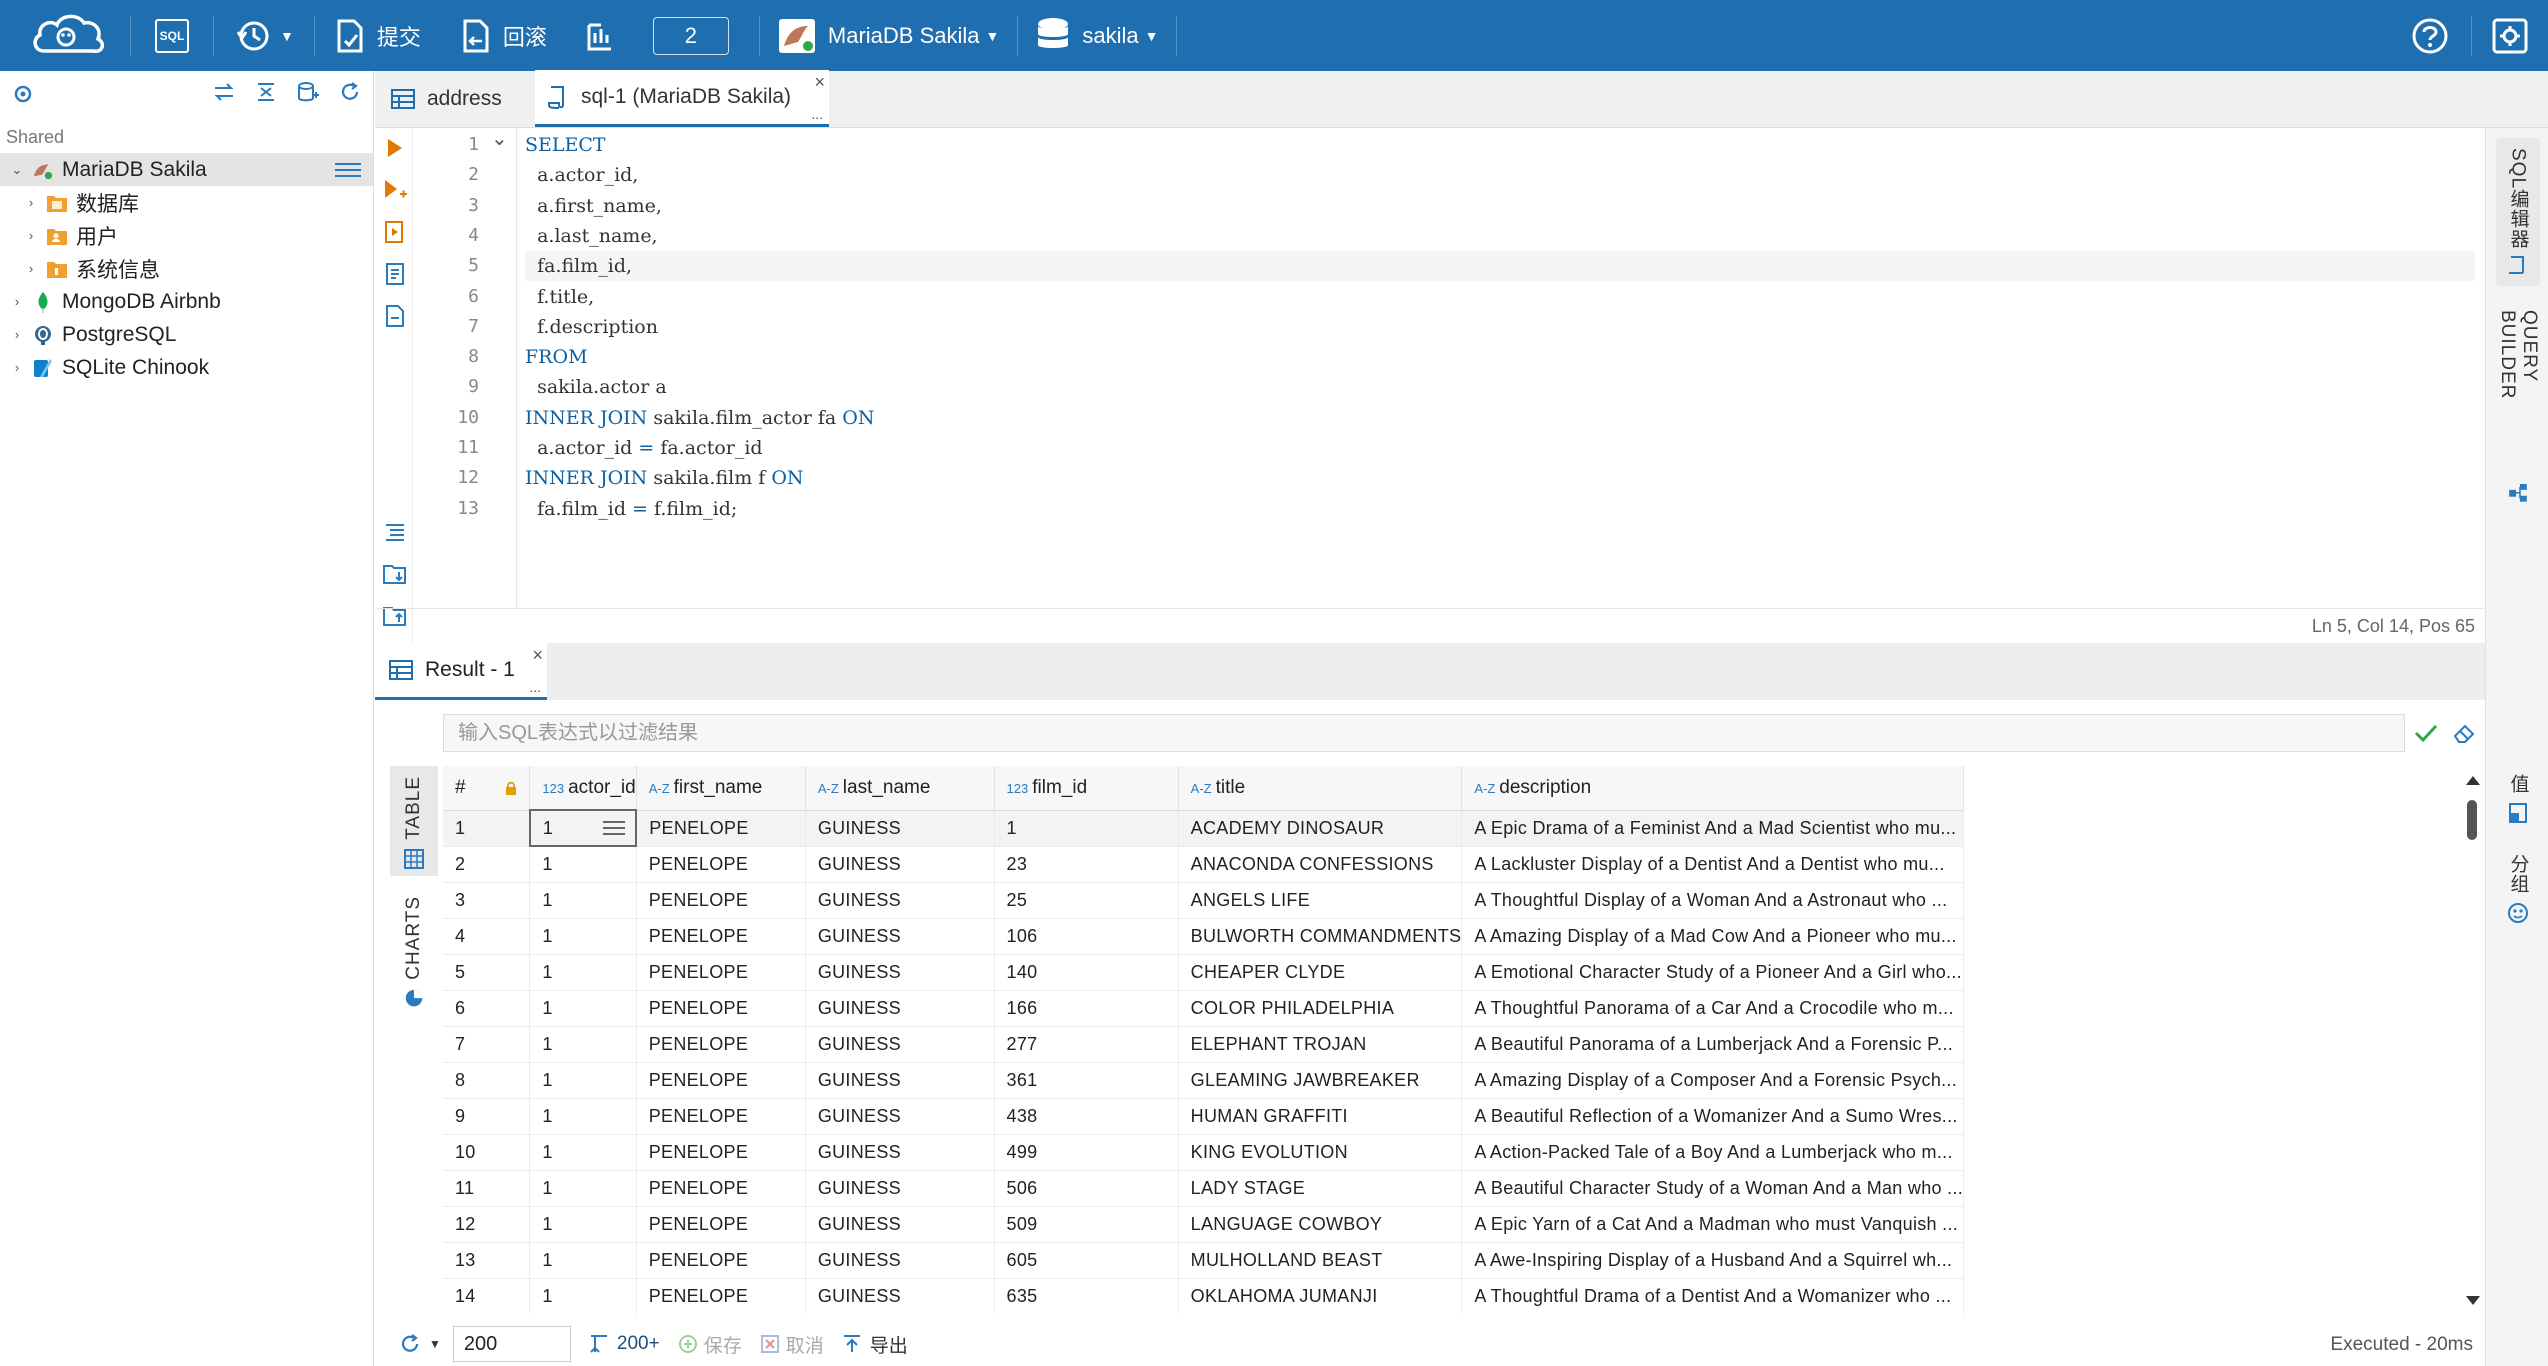 This screenshot has height=1366, width=2548. What do you see at coordinates (172, 35) in the screenshot?
I see `new-sql-editor-button: SQL` at bounding box center [172, 35].